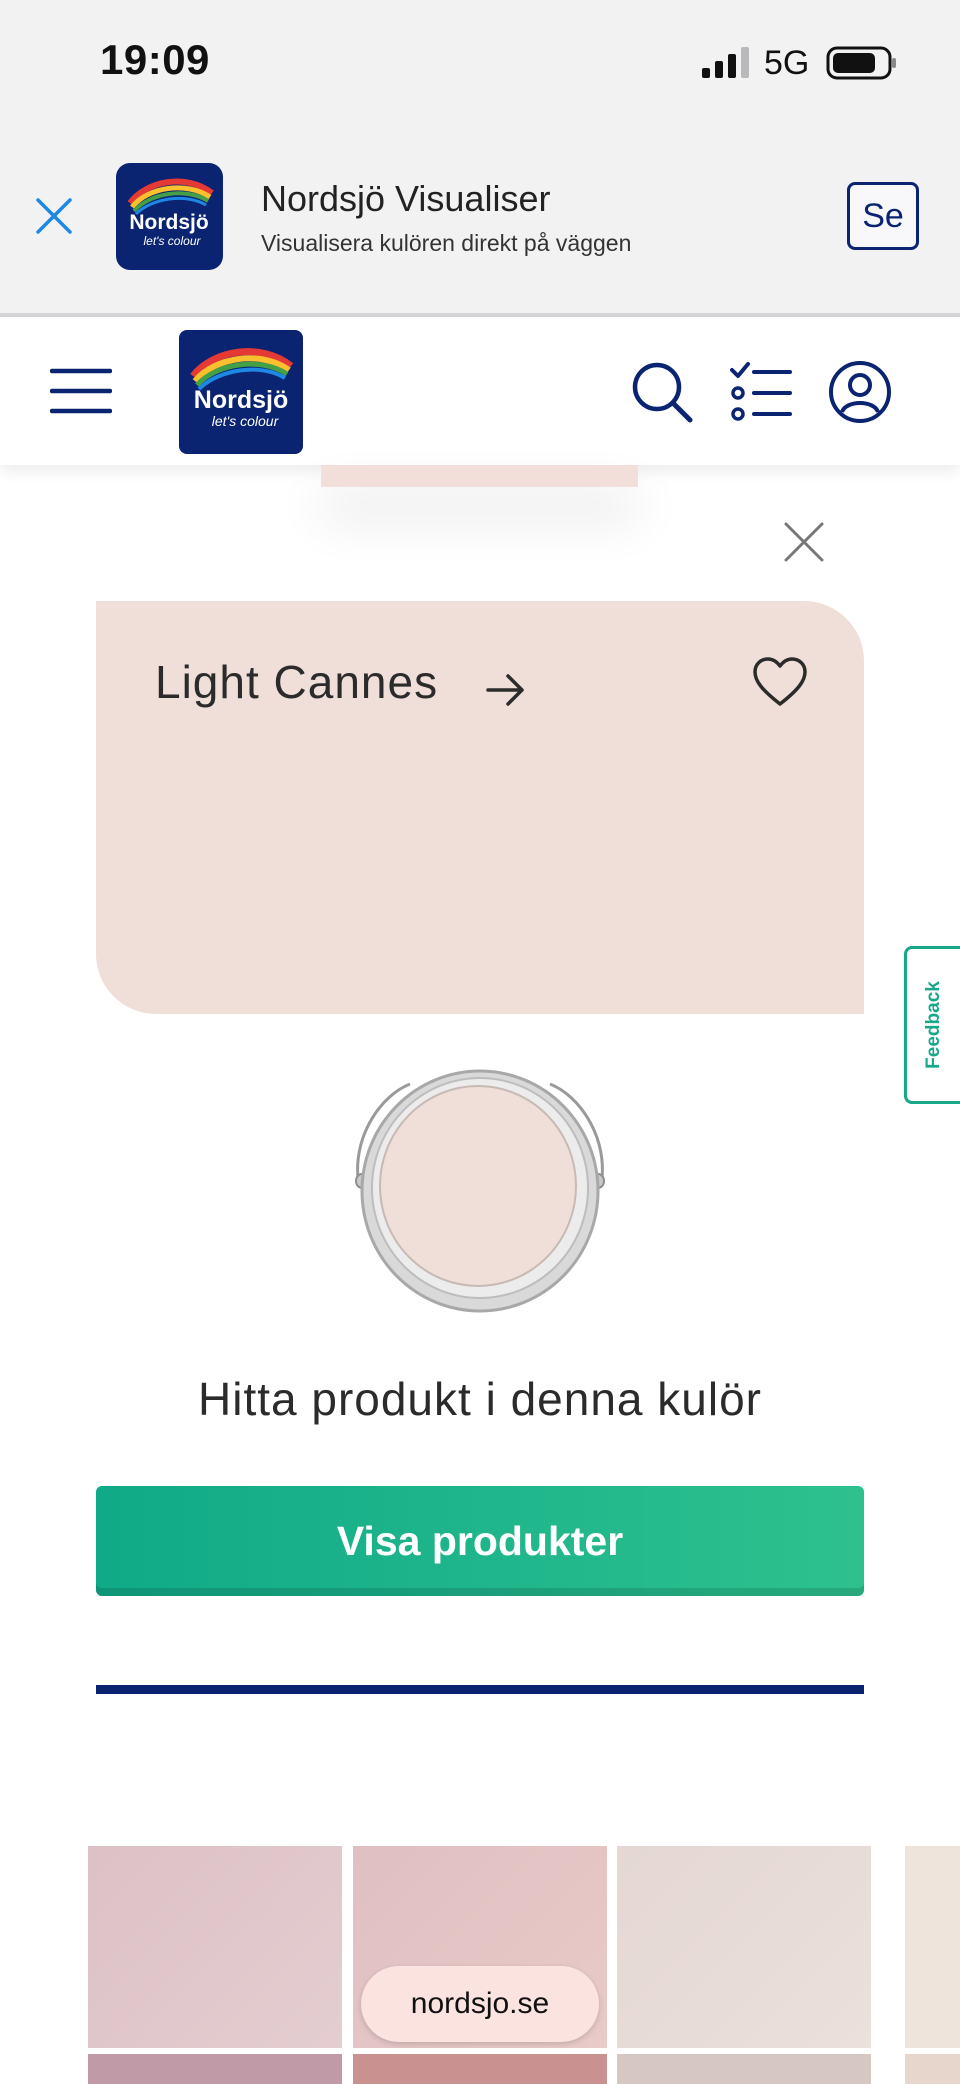 This screenshot has width=960, height=2084. I want to click on site-header, so click(480, 391).